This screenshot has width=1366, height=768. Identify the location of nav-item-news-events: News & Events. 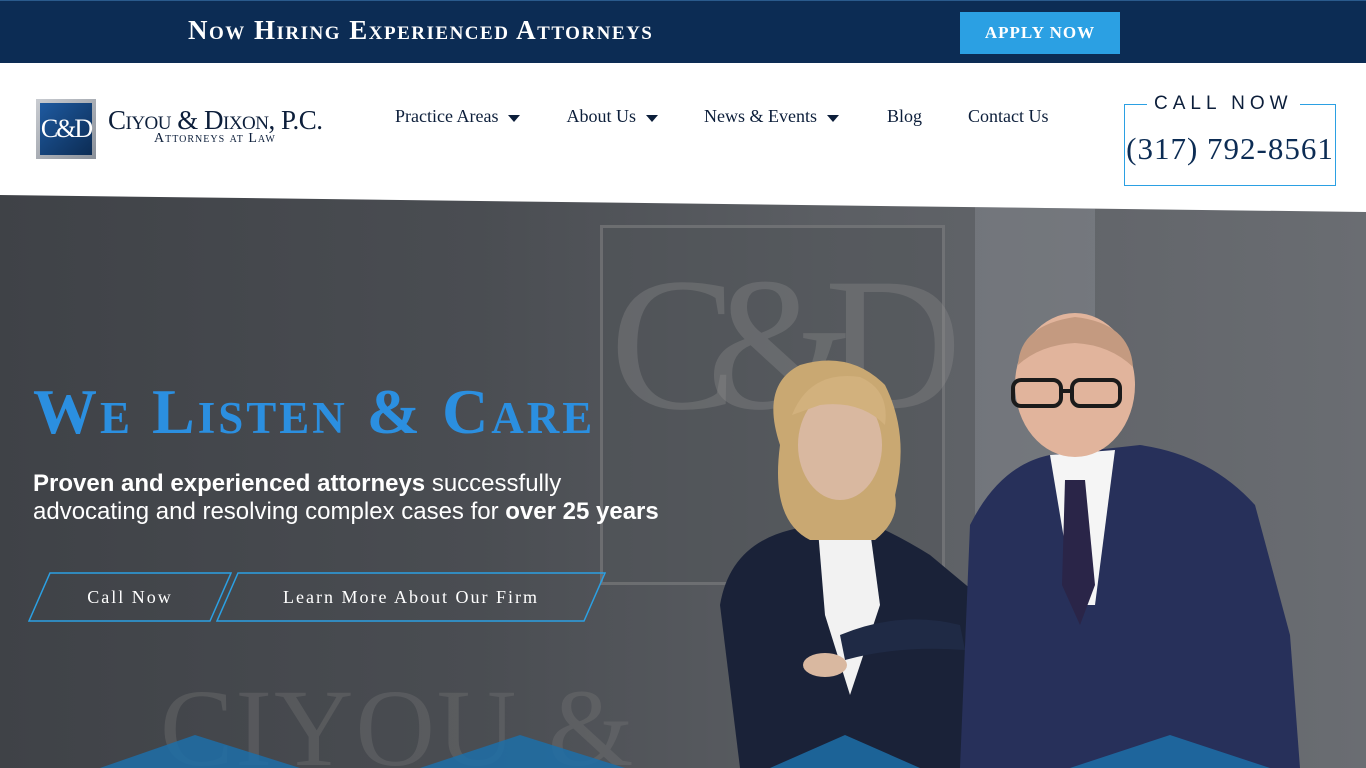
(771, 116).